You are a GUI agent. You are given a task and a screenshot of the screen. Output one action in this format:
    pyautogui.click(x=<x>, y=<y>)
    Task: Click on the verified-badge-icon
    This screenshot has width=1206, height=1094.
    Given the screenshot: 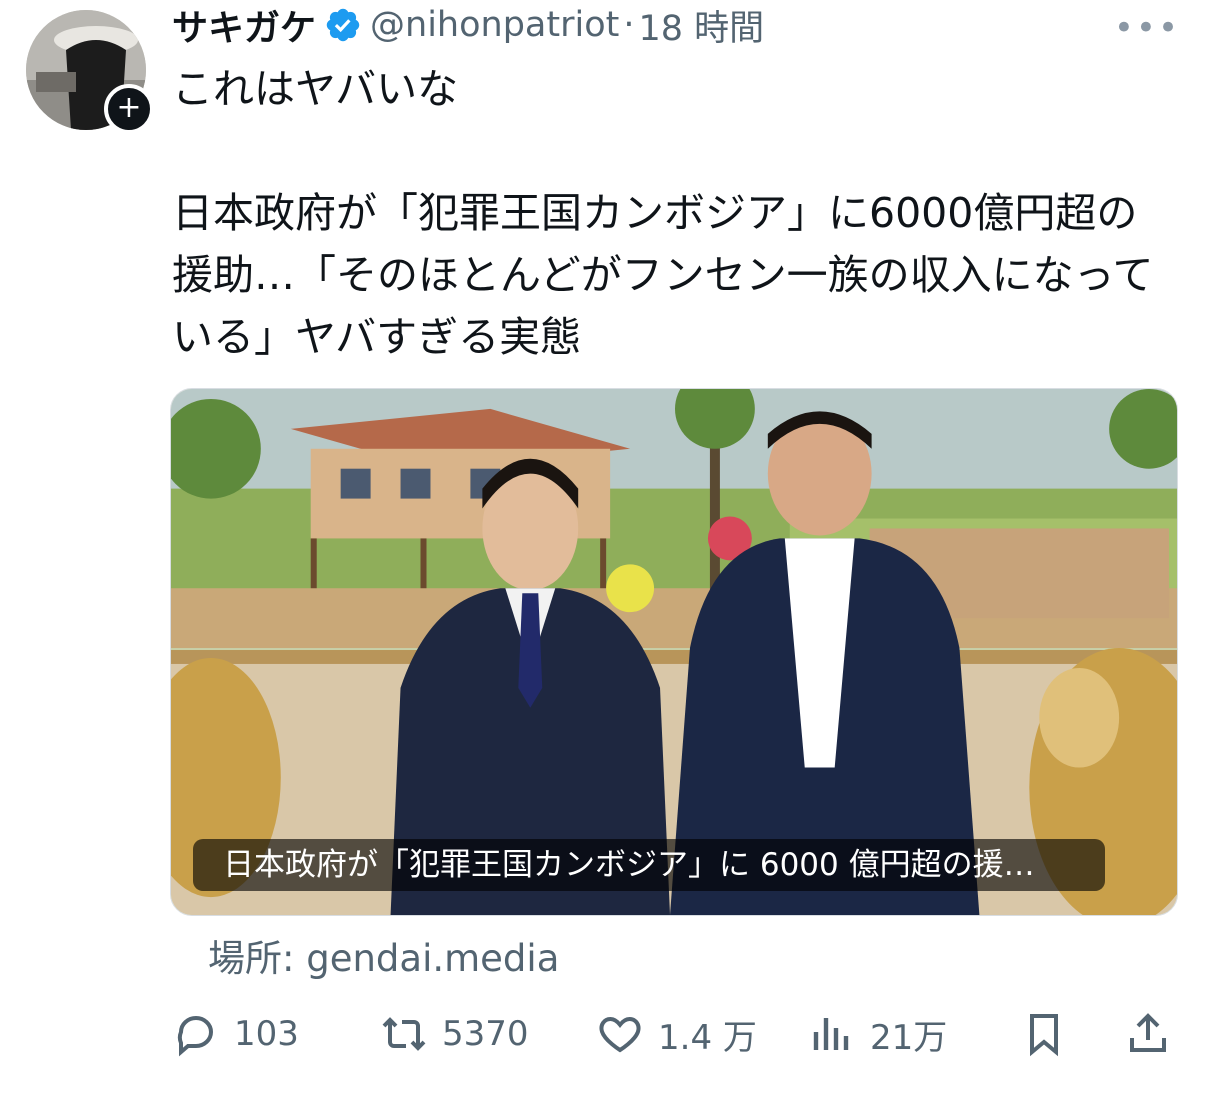 What is the action you would take?
    pyautogui.click(x=343, y=25)
    